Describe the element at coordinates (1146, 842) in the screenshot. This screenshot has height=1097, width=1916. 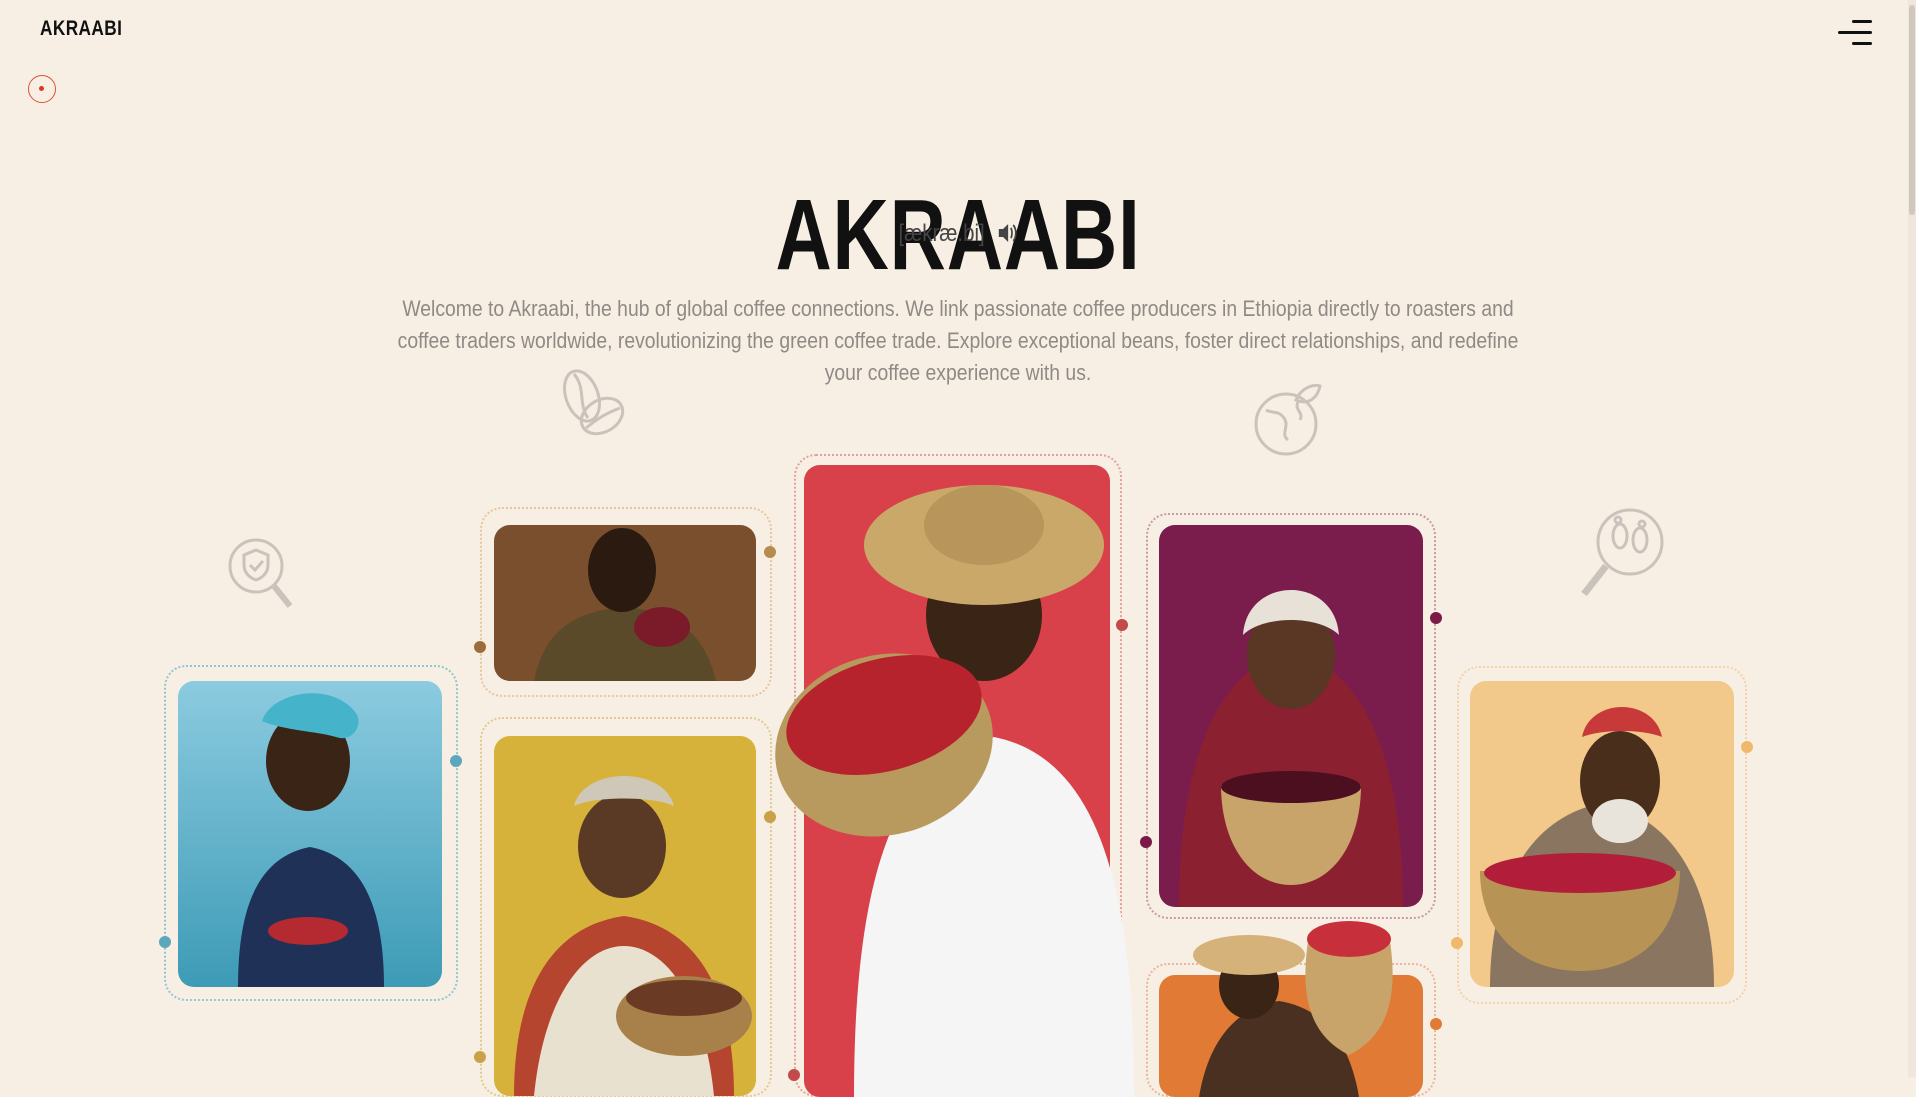
I see `pin-maroon-b` at that location.